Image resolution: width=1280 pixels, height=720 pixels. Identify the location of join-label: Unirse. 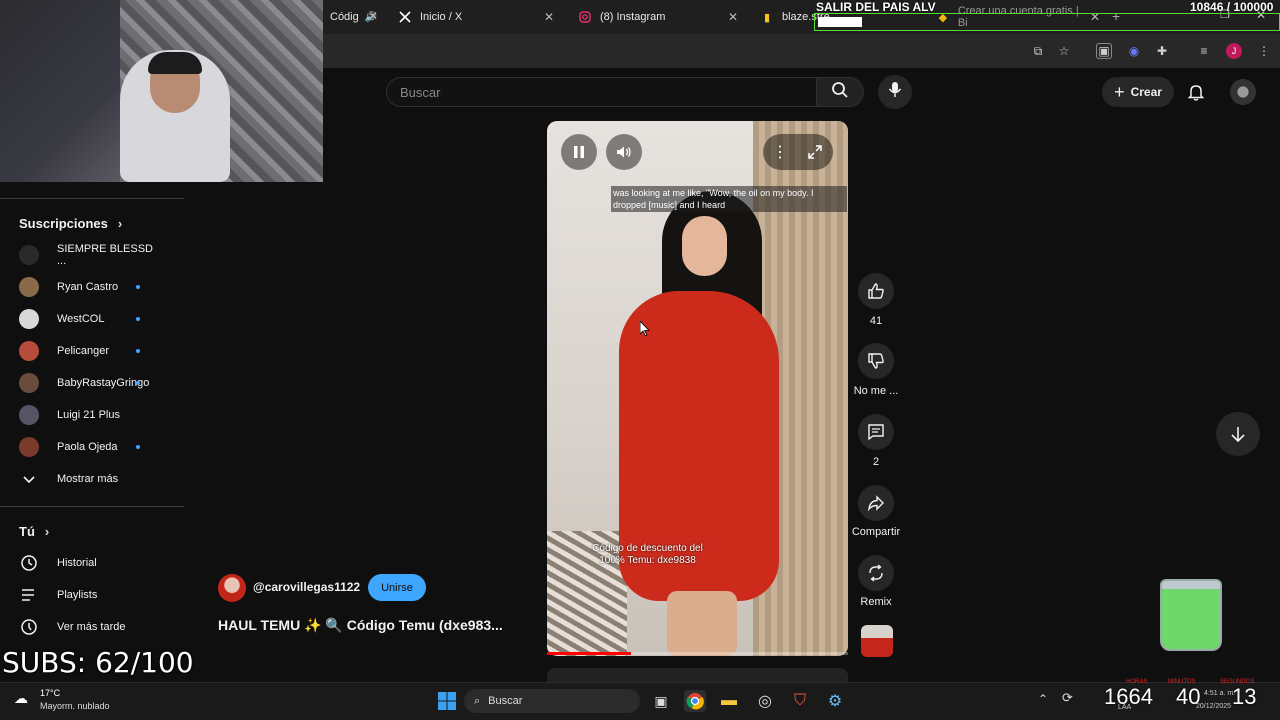
(397, 587).